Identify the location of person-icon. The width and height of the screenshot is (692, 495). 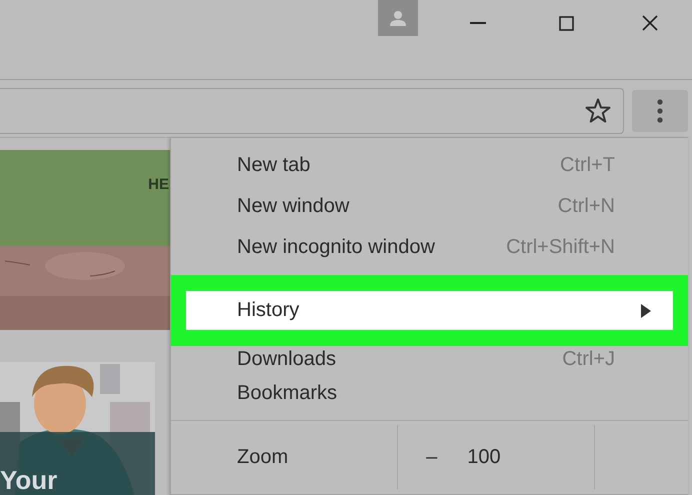
(398, 18).